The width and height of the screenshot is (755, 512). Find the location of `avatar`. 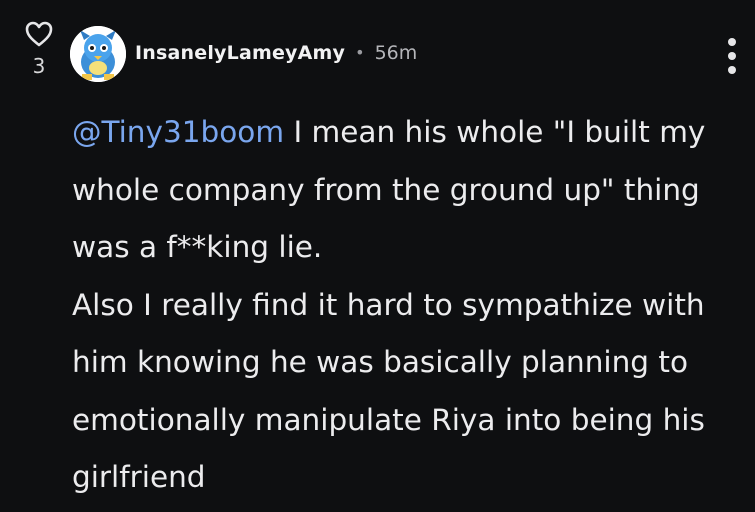

avatar is located at coordinates (98, 54).